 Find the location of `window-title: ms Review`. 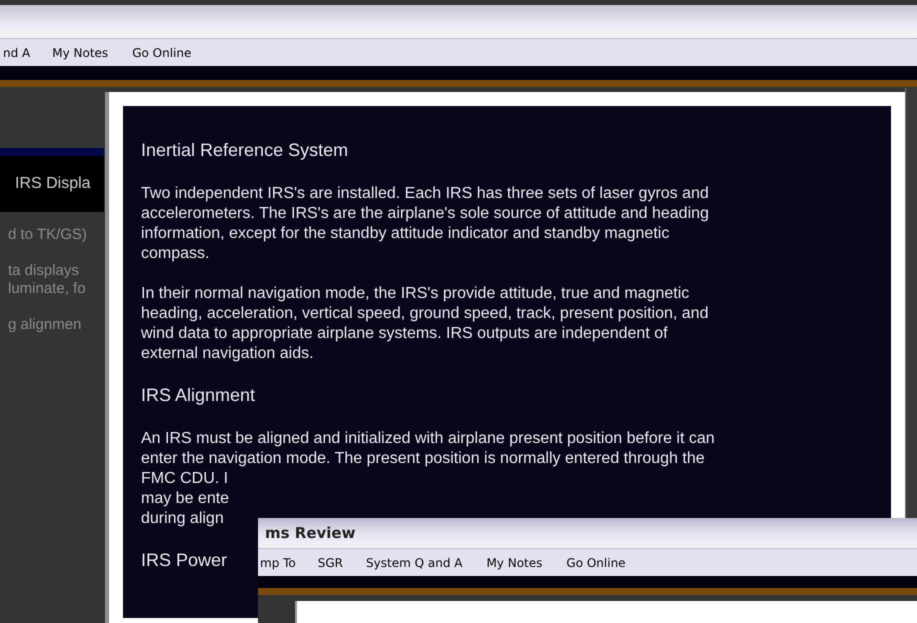

window-title: ms Review is located at coordinates (587, 533).